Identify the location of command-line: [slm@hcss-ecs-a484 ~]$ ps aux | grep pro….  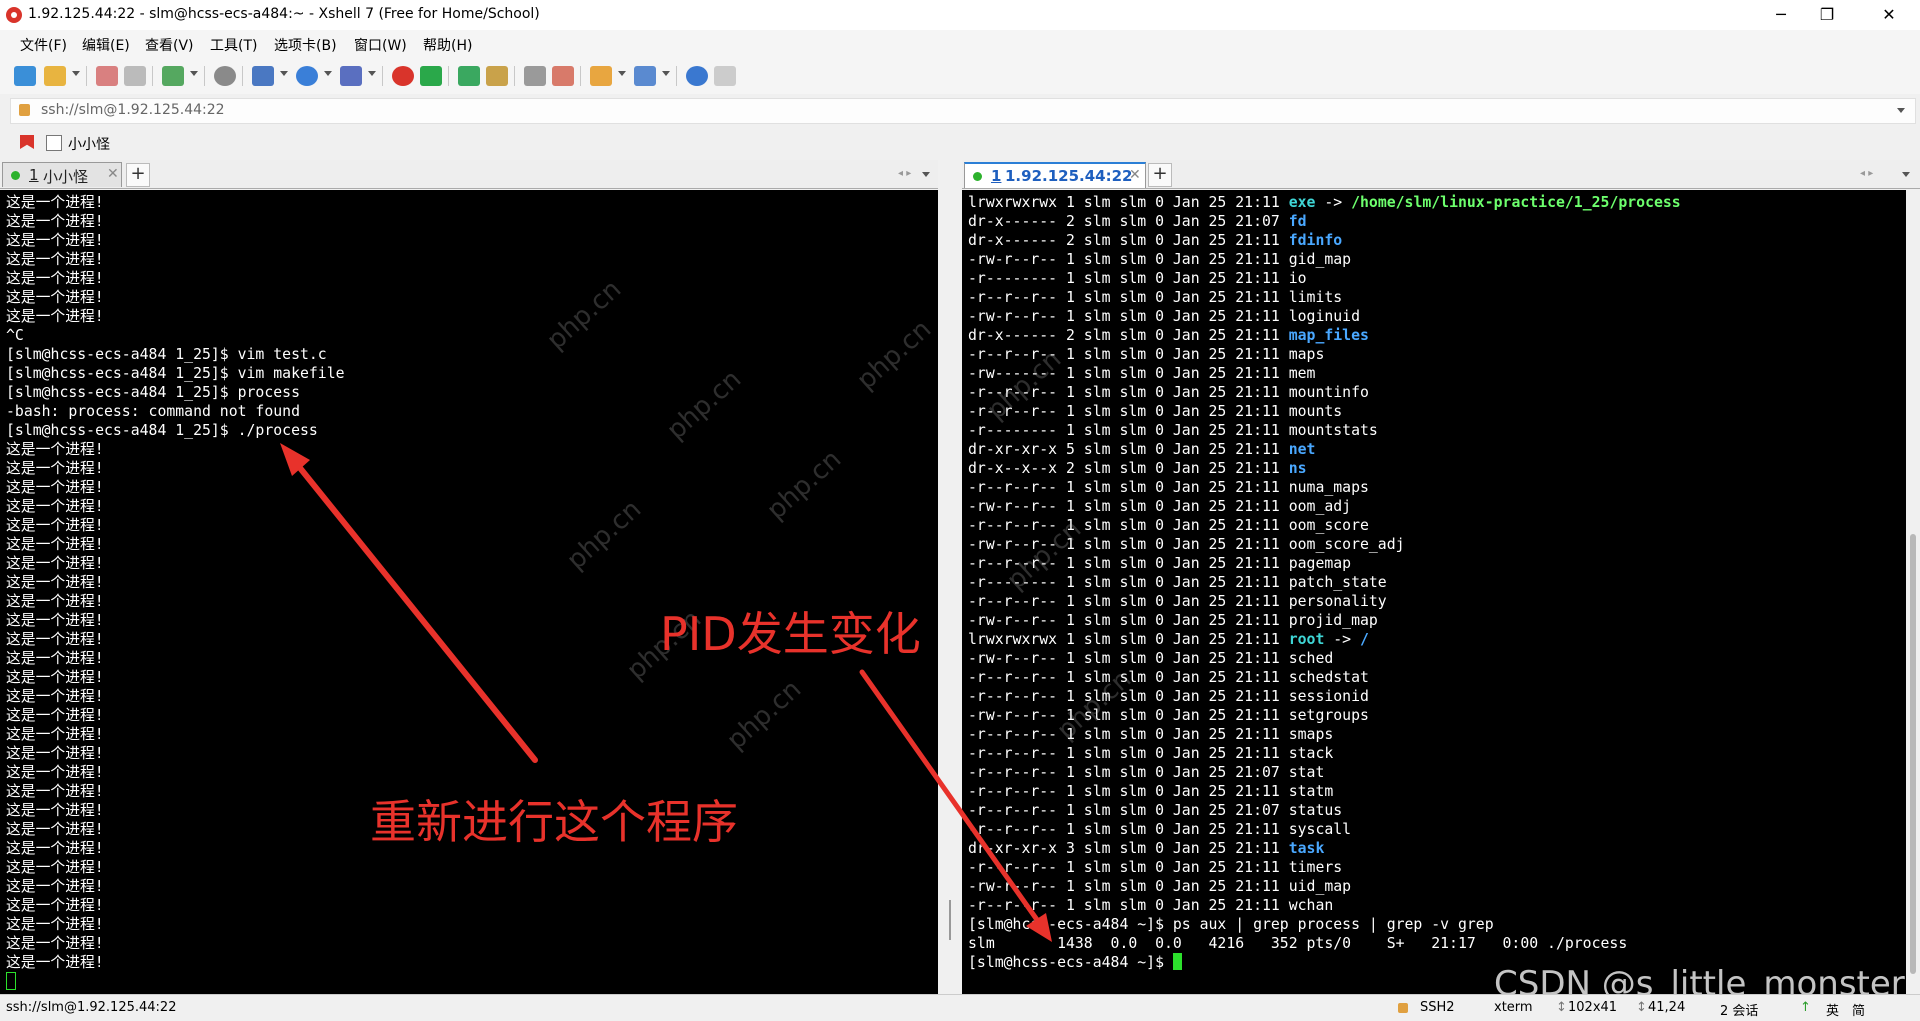
(1231, 924).